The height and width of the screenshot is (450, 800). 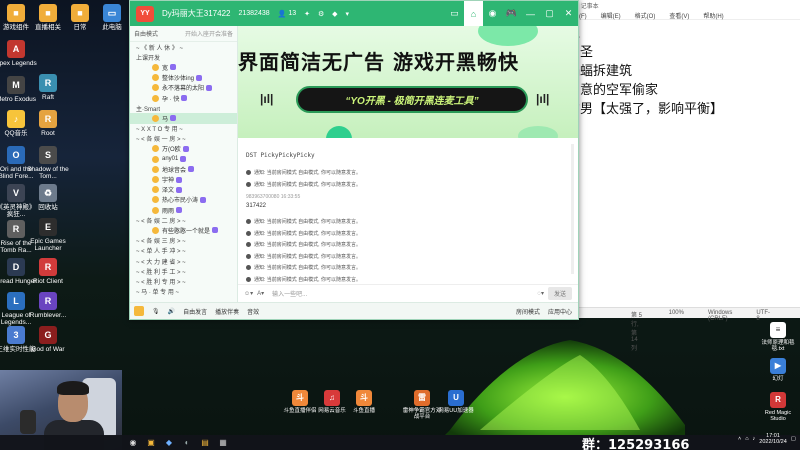 What do you see at coordinates (549, 13) in the screenshot?
I see `maximize-button: ▢` at bounding box center [549, 13].